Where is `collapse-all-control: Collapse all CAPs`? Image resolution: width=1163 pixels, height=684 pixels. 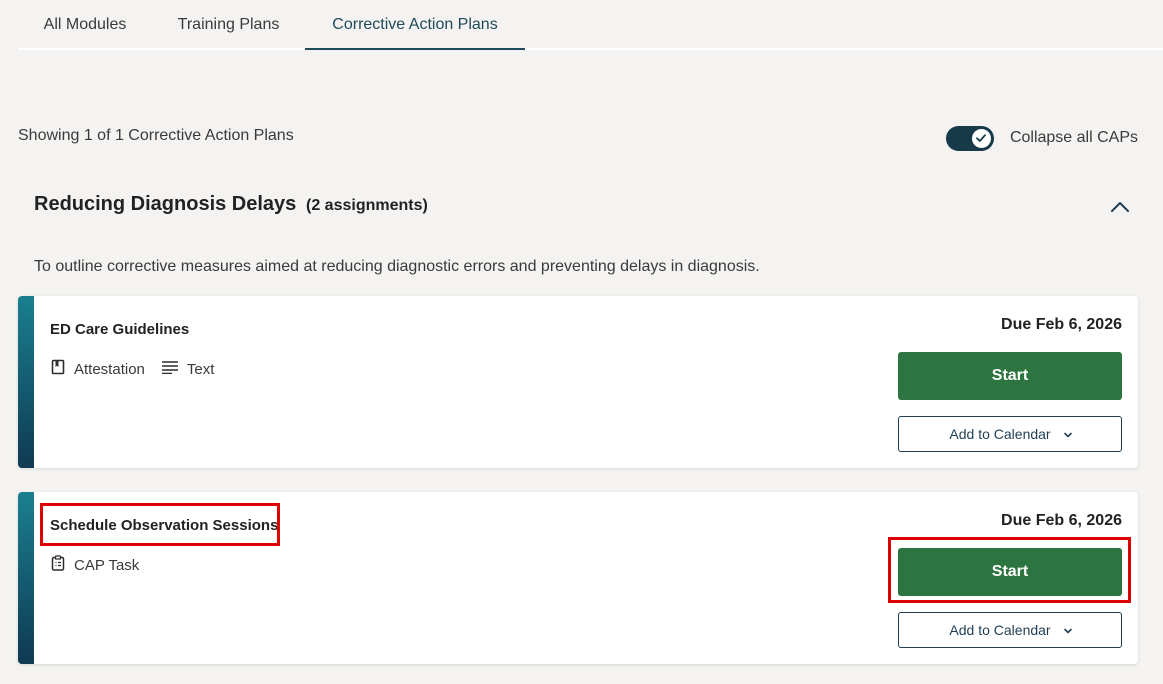 collapse-all-control: Collapse all CAPs is located at coordinates (1041, 138).